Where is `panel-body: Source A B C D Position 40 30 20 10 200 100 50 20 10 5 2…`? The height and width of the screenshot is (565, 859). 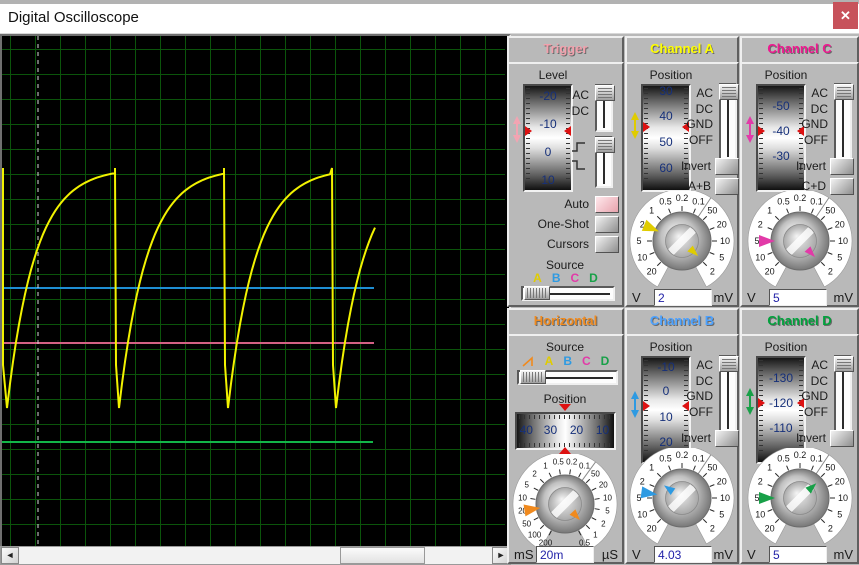
panel-body: Source A B C D Position 40 30 20 10 200 100 50 20 10 5 2… is located at coordinates (565, 449).